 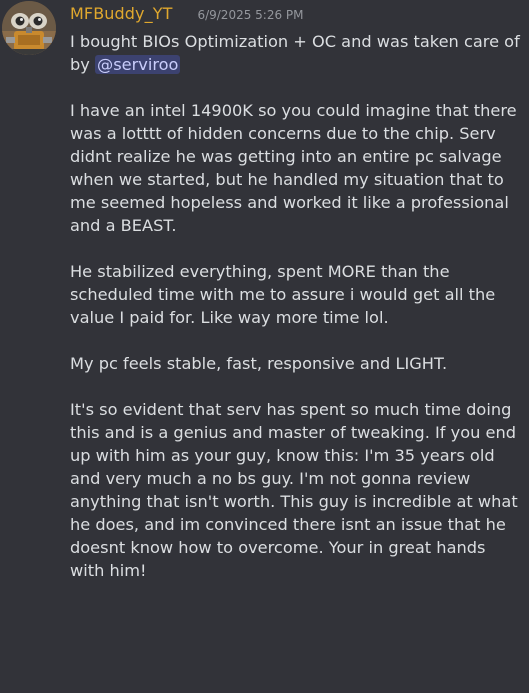 I want to click on timestamp: 6/9/2025 5:26 PM, so click(x=250, y=15).